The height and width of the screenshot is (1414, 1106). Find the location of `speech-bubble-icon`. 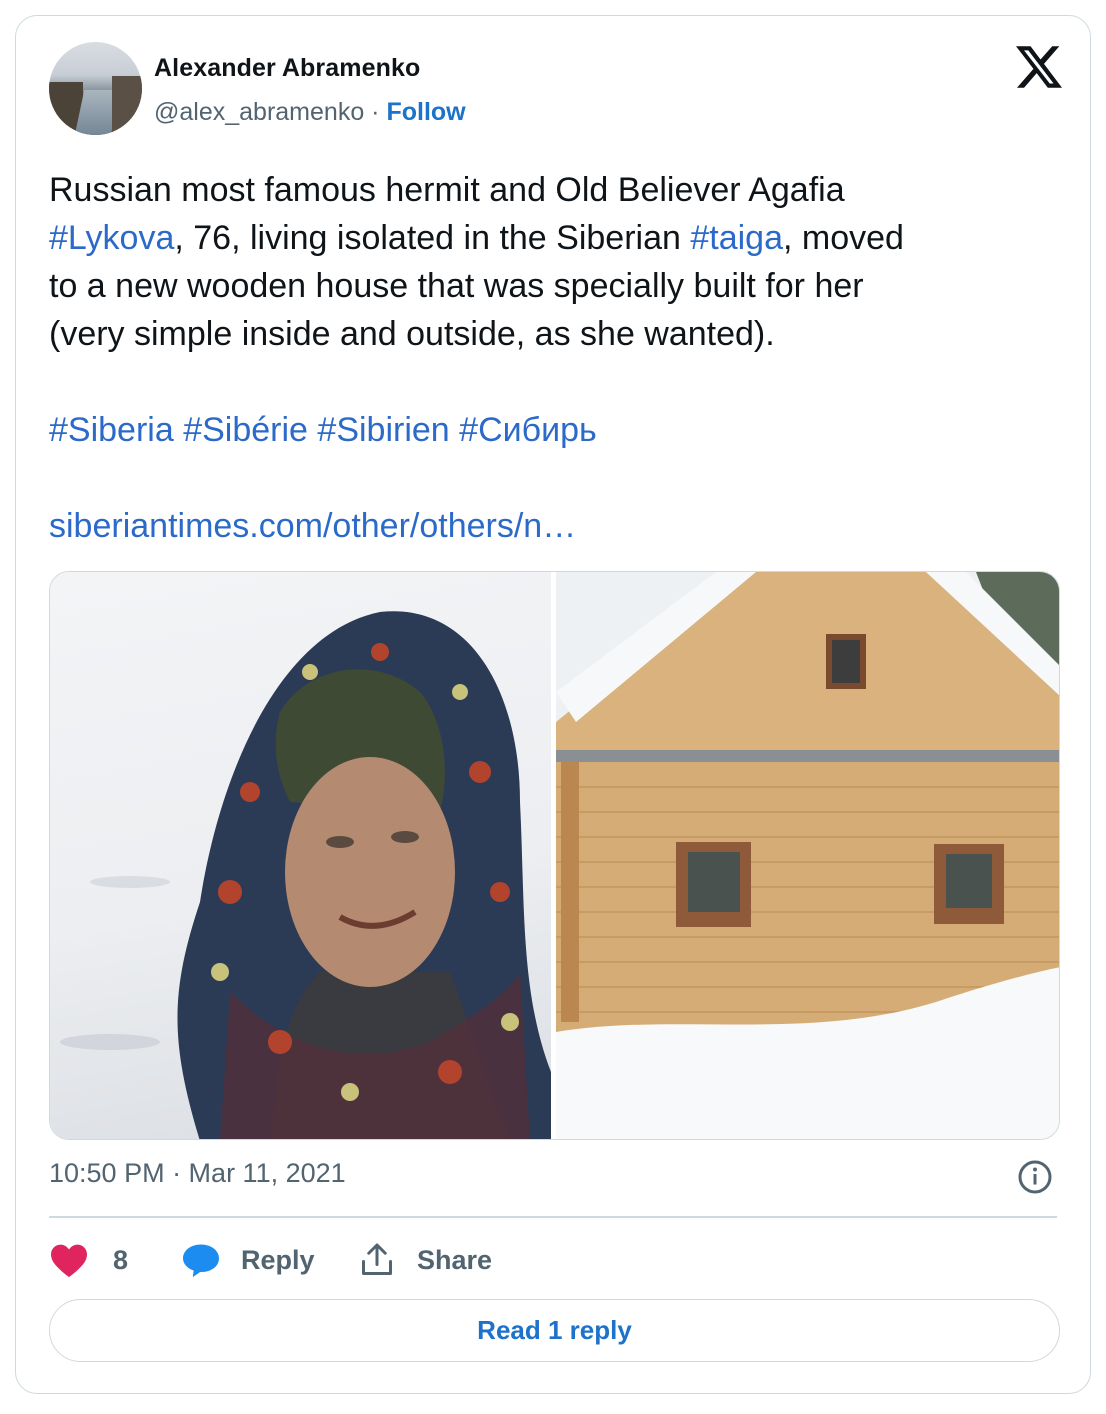

speech-bubble-icon is located at coordinates (201, 1261).